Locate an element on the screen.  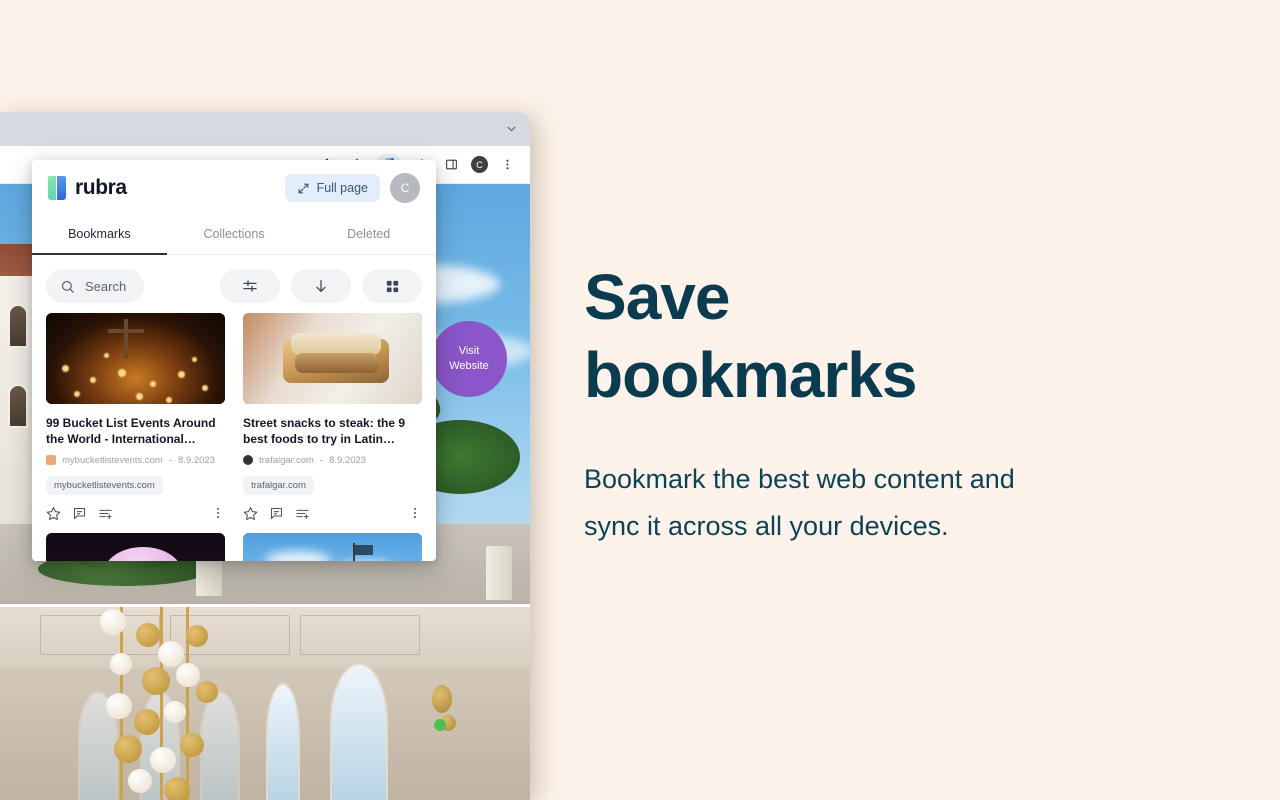
popup-tab-bar: Bookmarks Collections Deleted is located at coordinates (234, 235).